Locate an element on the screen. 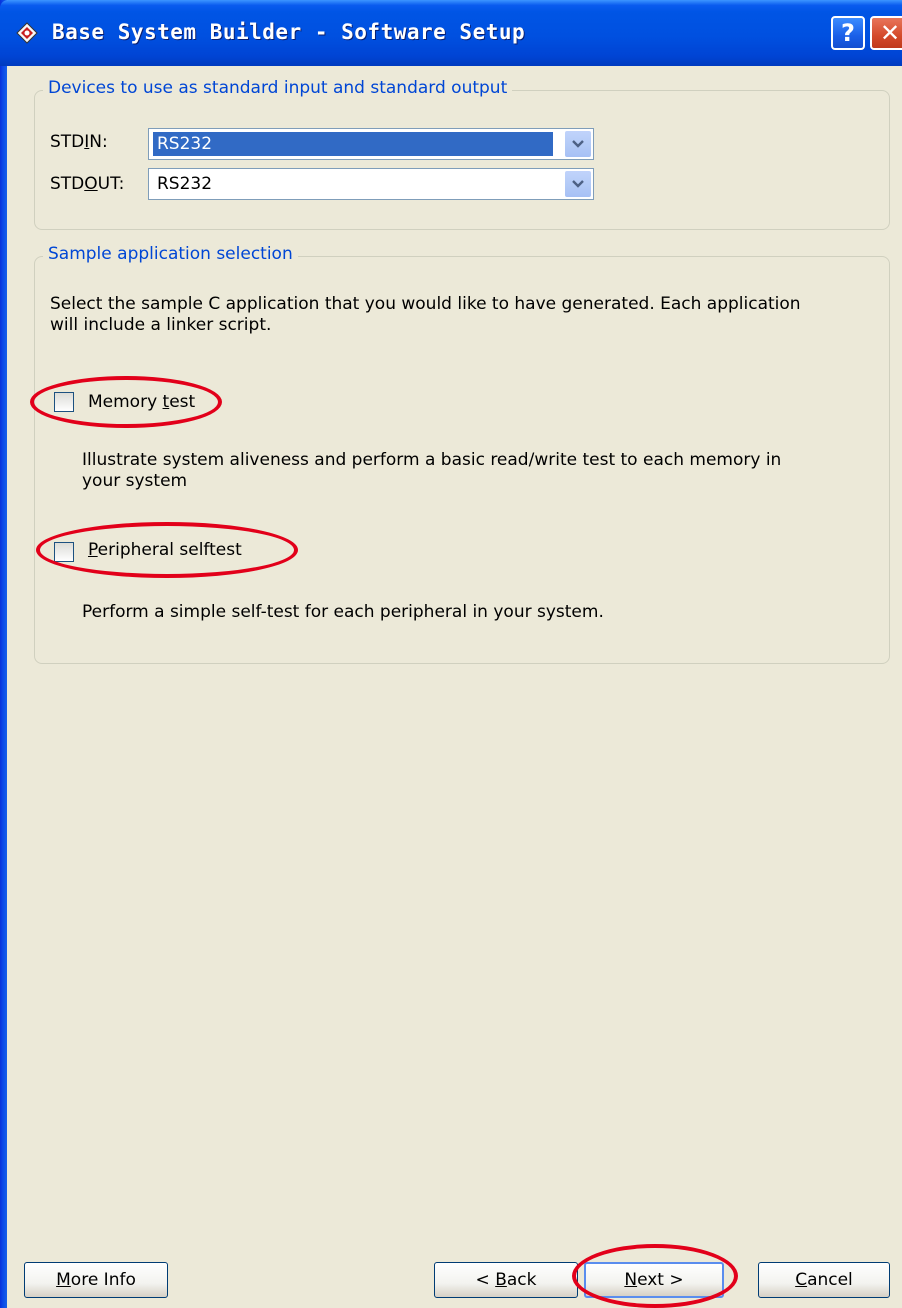  back-button: < Back is located at coordinates (506, 1280).